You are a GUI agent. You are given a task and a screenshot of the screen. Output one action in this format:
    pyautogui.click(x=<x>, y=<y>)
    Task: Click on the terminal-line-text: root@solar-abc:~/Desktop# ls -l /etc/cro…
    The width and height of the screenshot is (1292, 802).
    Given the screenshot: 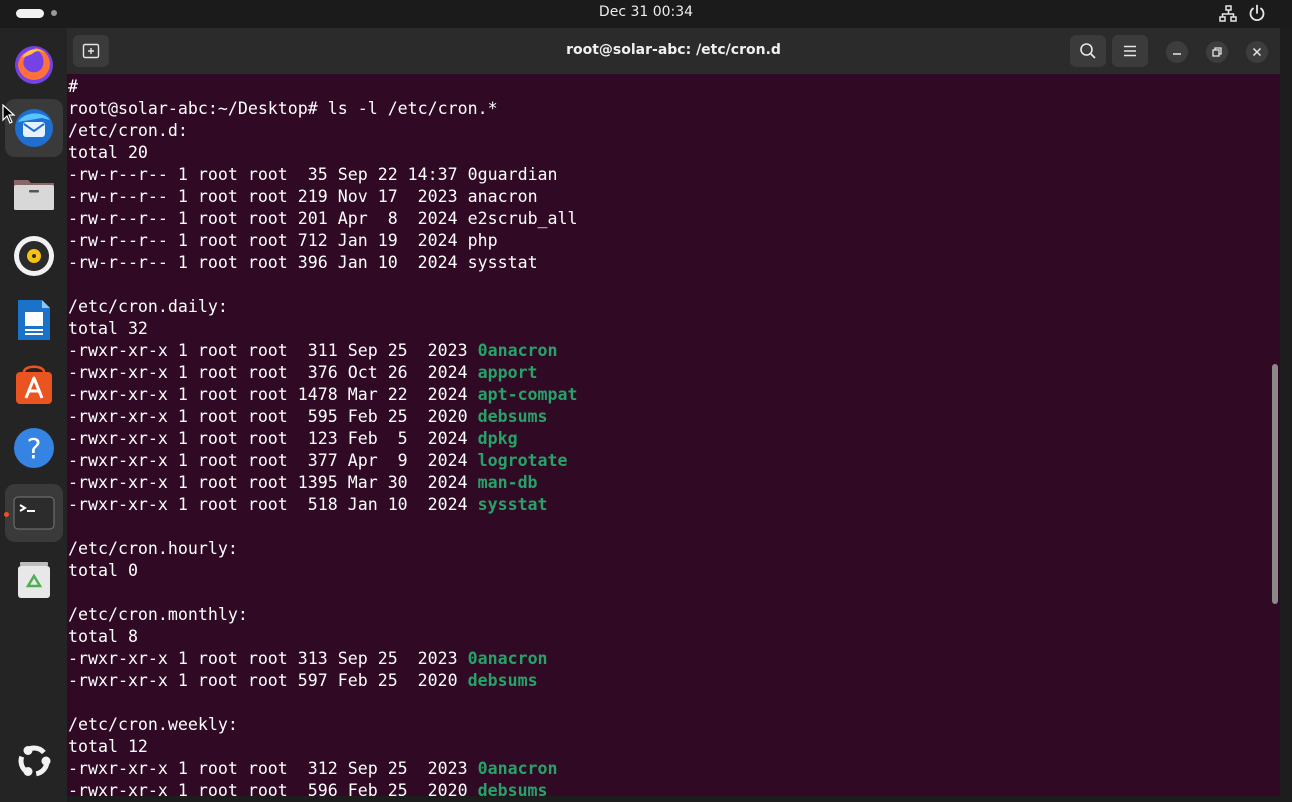 What is the action you would take?
    pyautogui.click(x=283, y=108)
    